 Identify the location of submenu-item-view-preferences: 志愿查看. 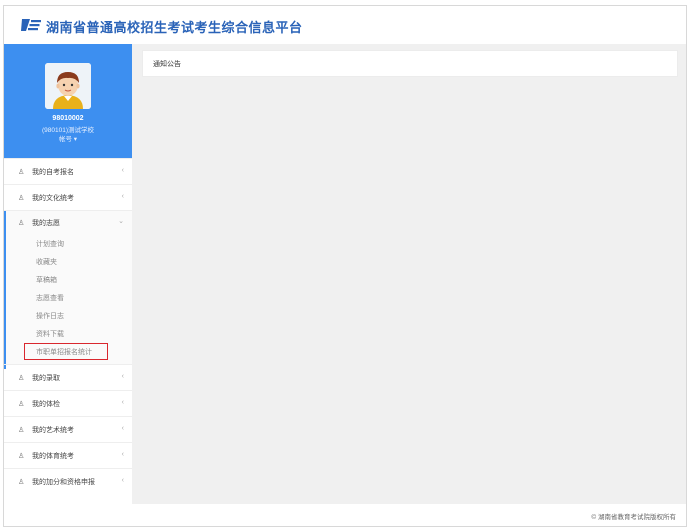
(68, 298).